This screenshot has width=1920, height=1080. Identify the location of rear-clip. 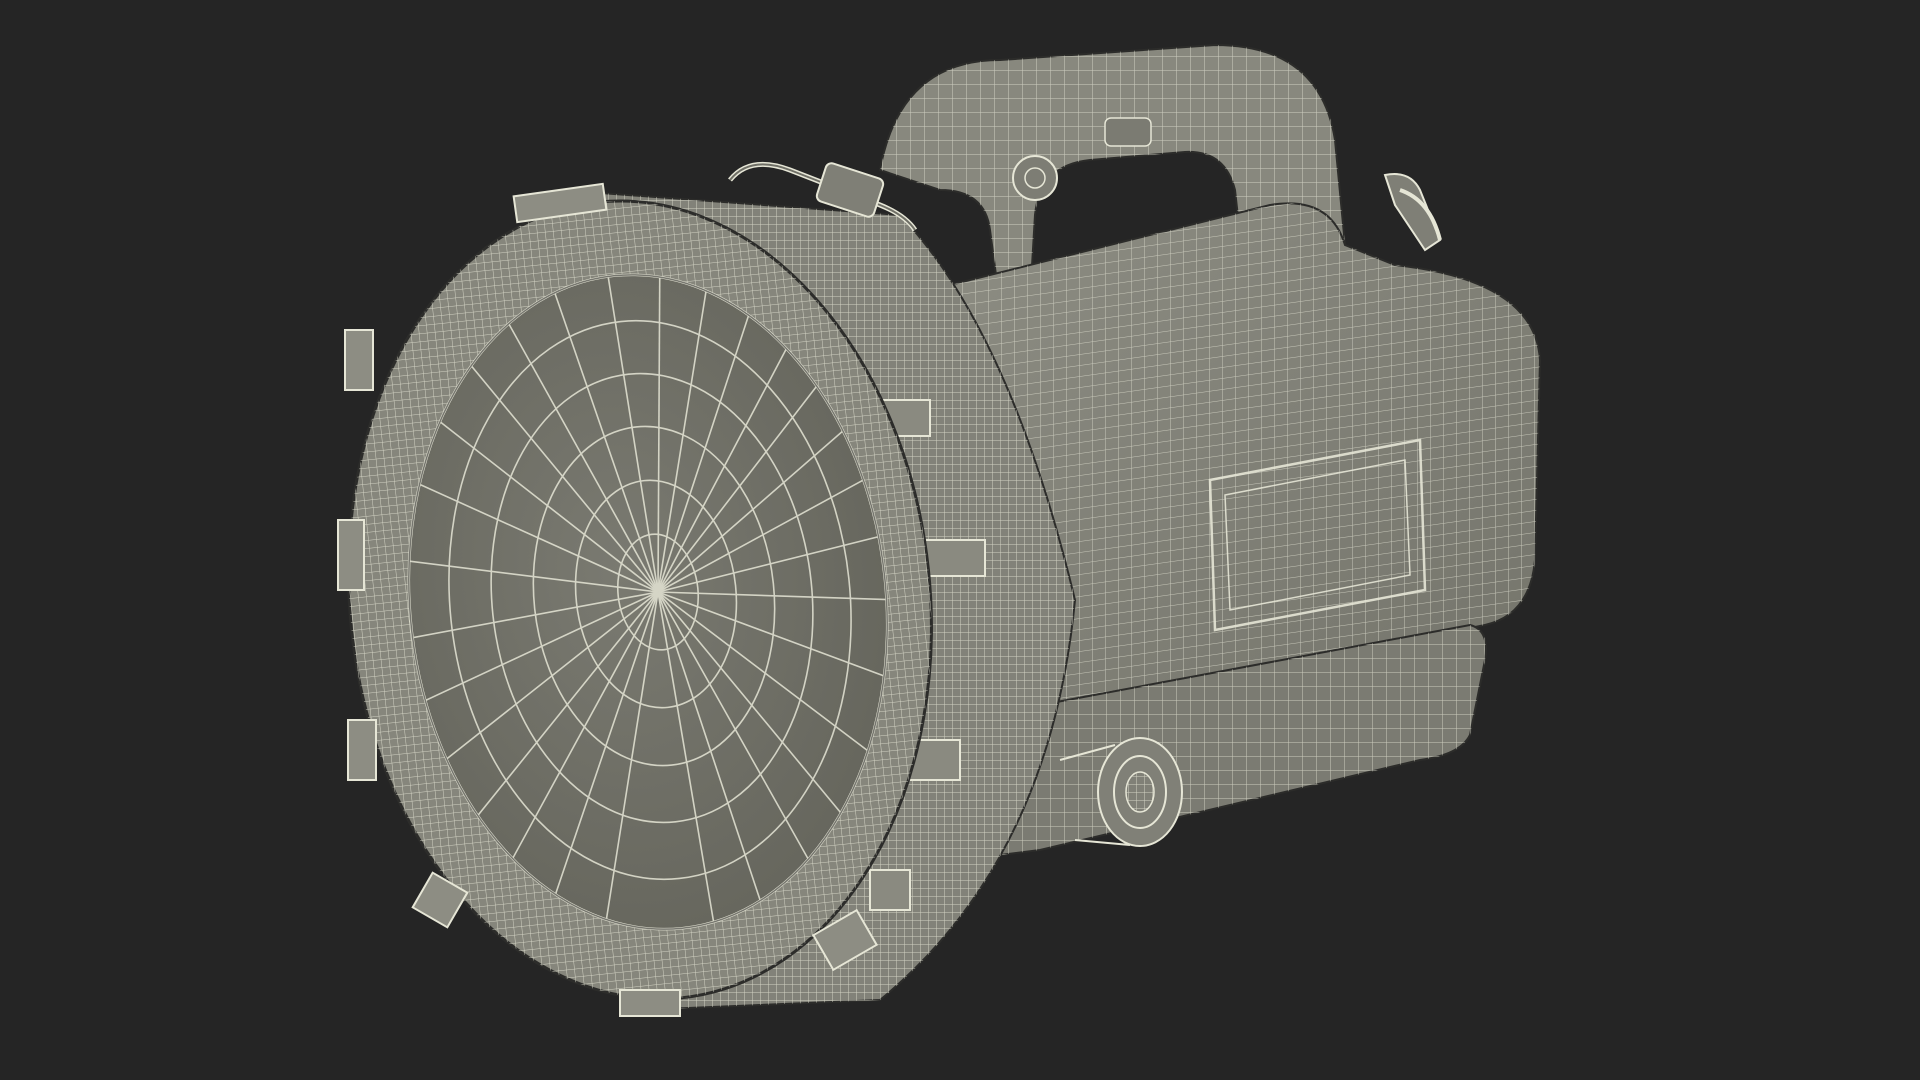
(1412, 212).